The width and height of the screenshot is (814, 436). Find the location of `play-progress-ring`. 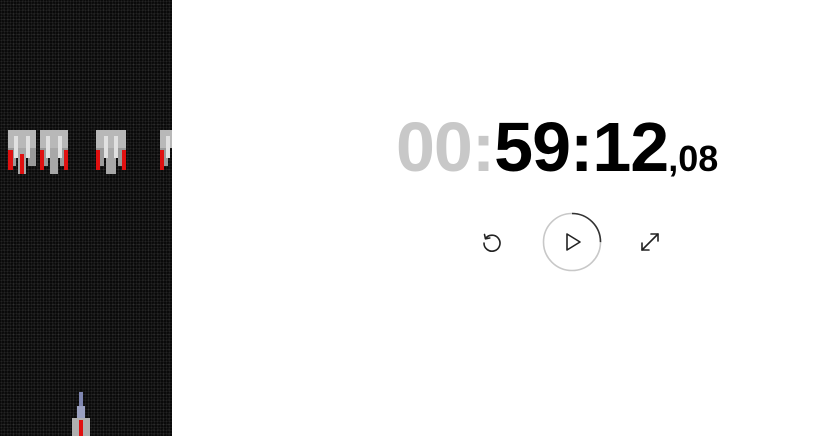

play-progress-ring is located at coordinates (572, 242).